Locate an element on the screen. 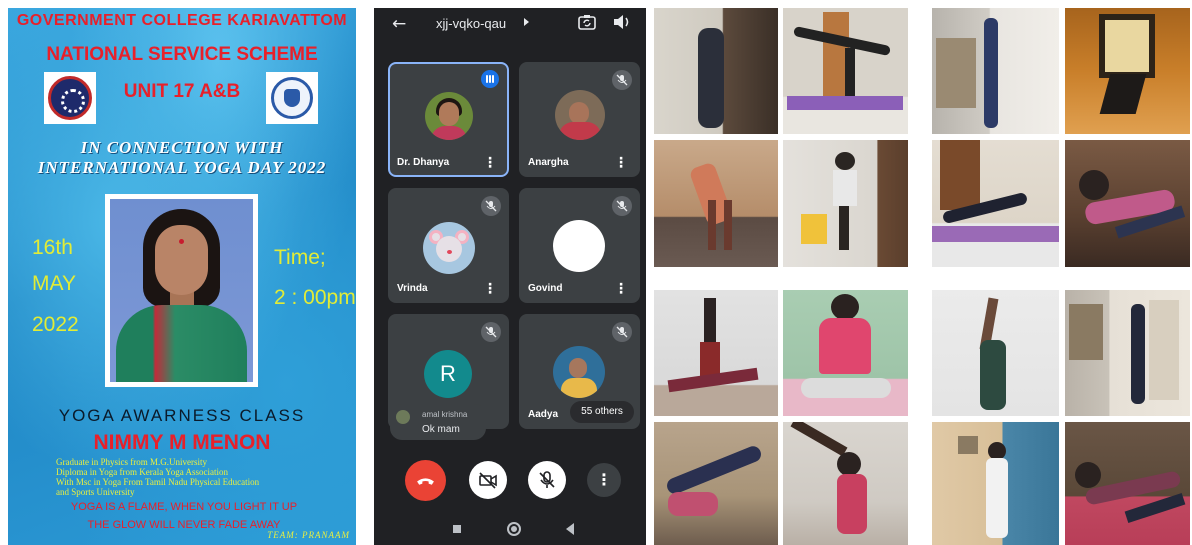  college-logo is located at coordinates (292, 98).